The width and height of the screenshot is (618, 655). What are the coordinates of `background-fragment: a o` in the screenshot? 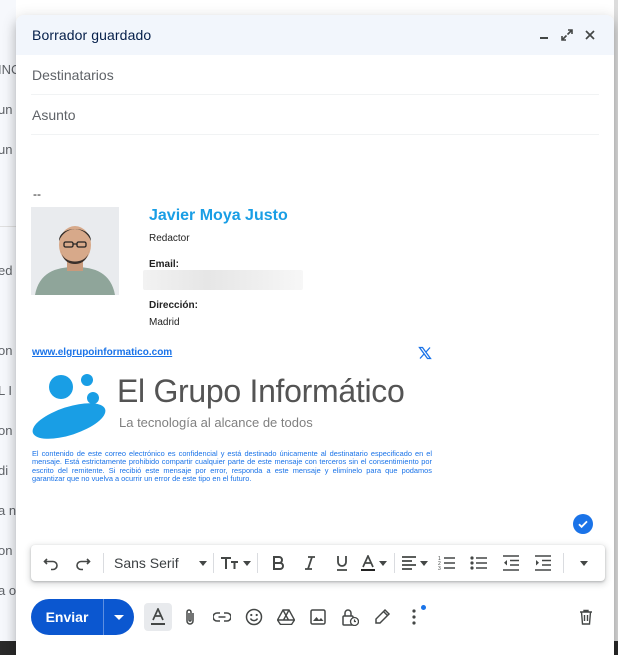 It's located at (8, 590).